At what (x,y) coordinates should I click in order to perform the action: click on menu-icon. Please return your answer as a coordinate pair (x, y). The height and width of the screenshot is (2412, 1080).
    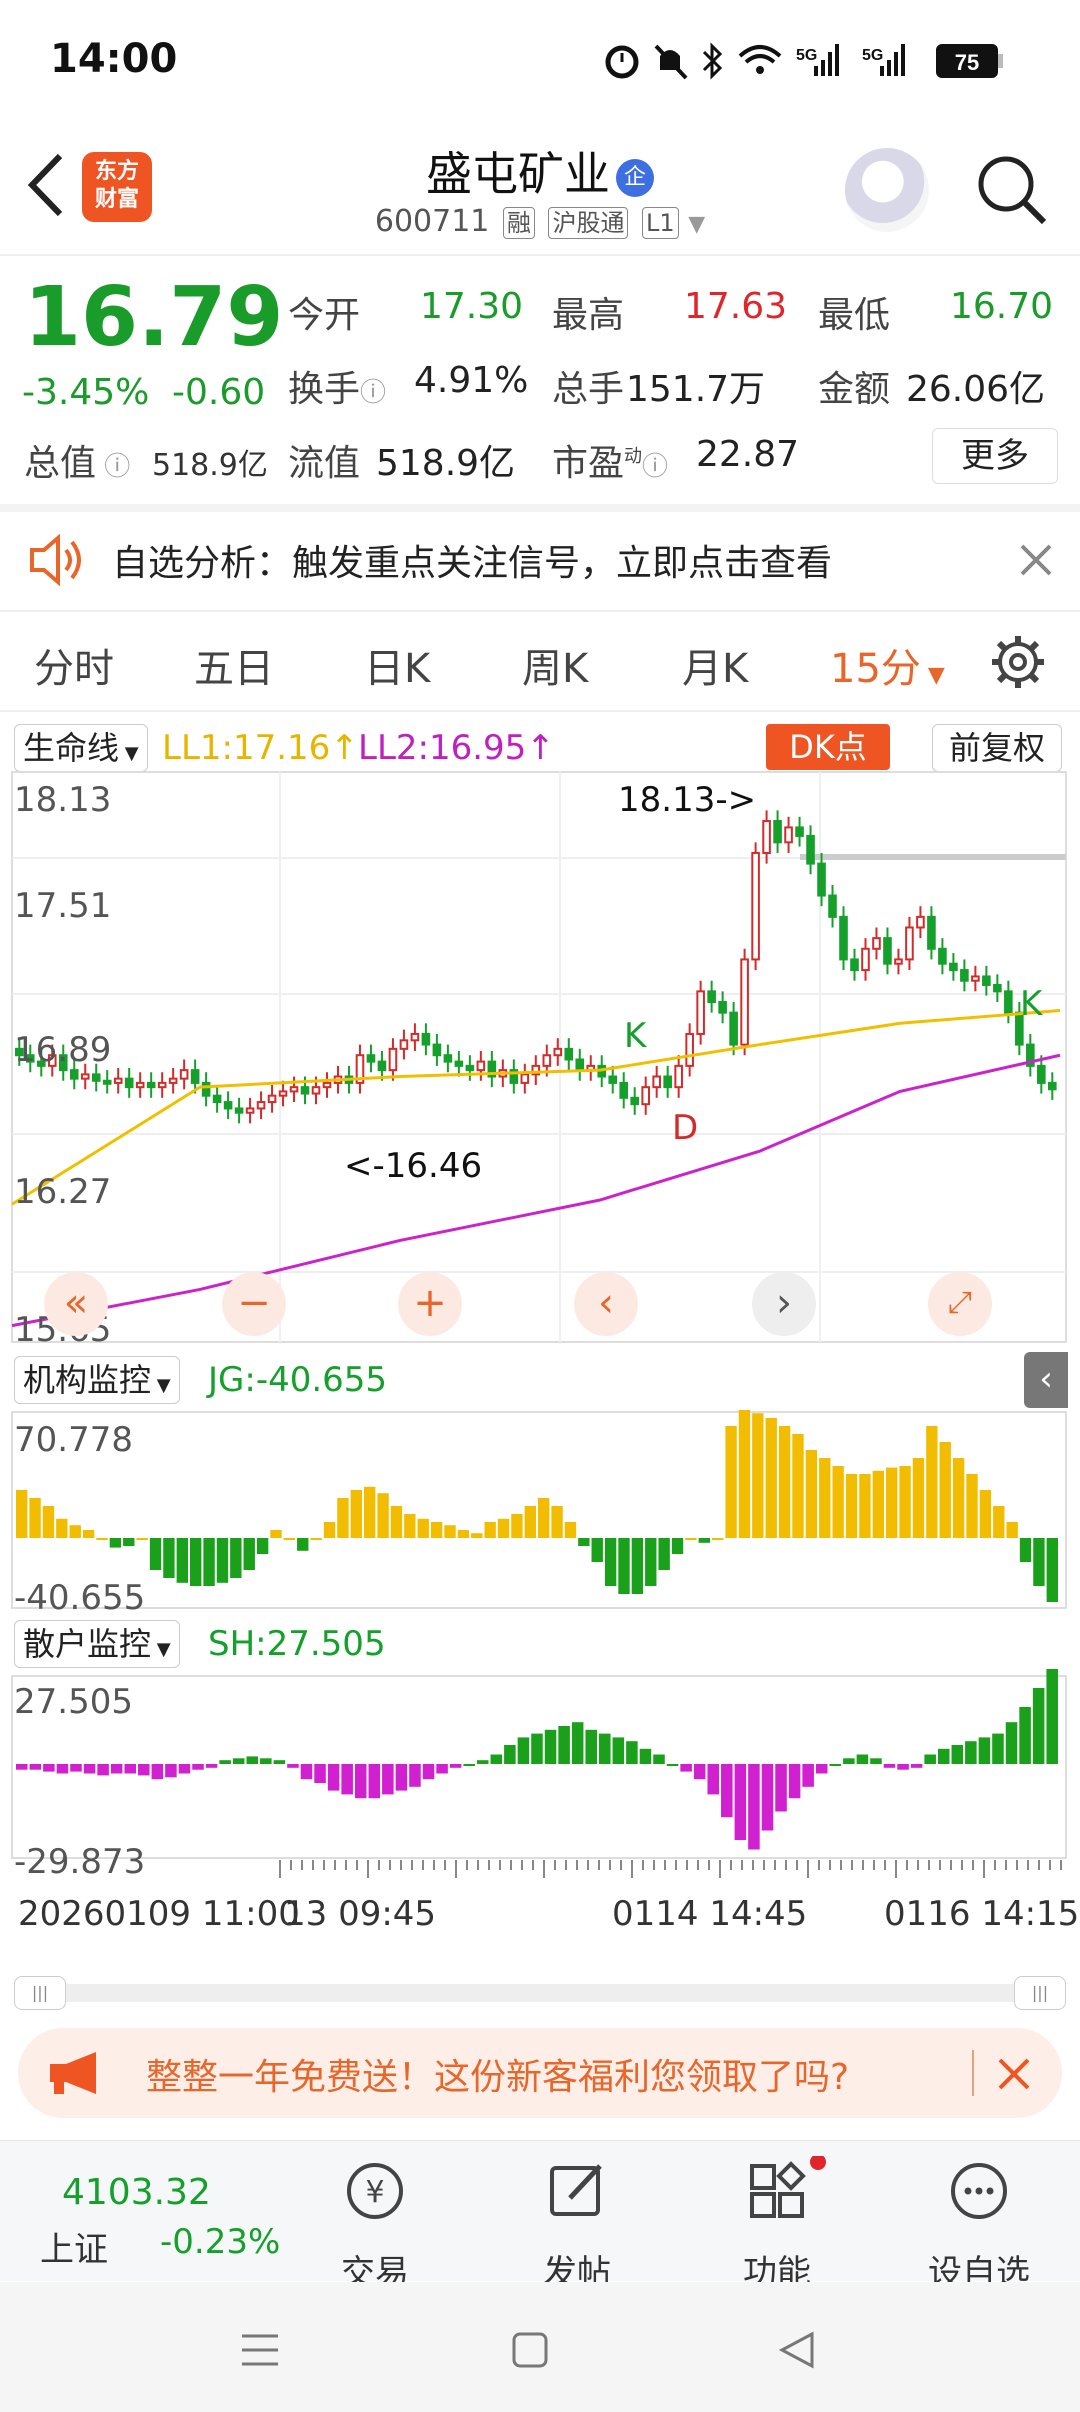
    Looking at the image, I should click on (260, 2350).